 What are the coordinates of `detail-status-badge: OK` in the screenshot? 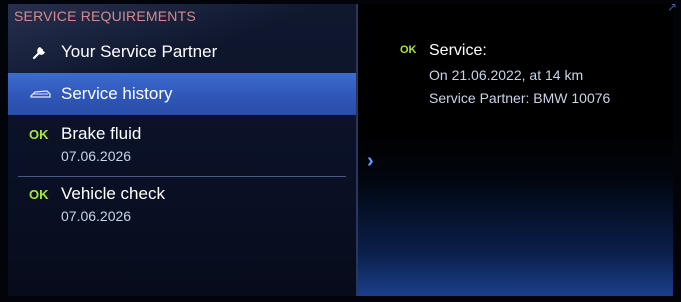 It's located at (408, 50).